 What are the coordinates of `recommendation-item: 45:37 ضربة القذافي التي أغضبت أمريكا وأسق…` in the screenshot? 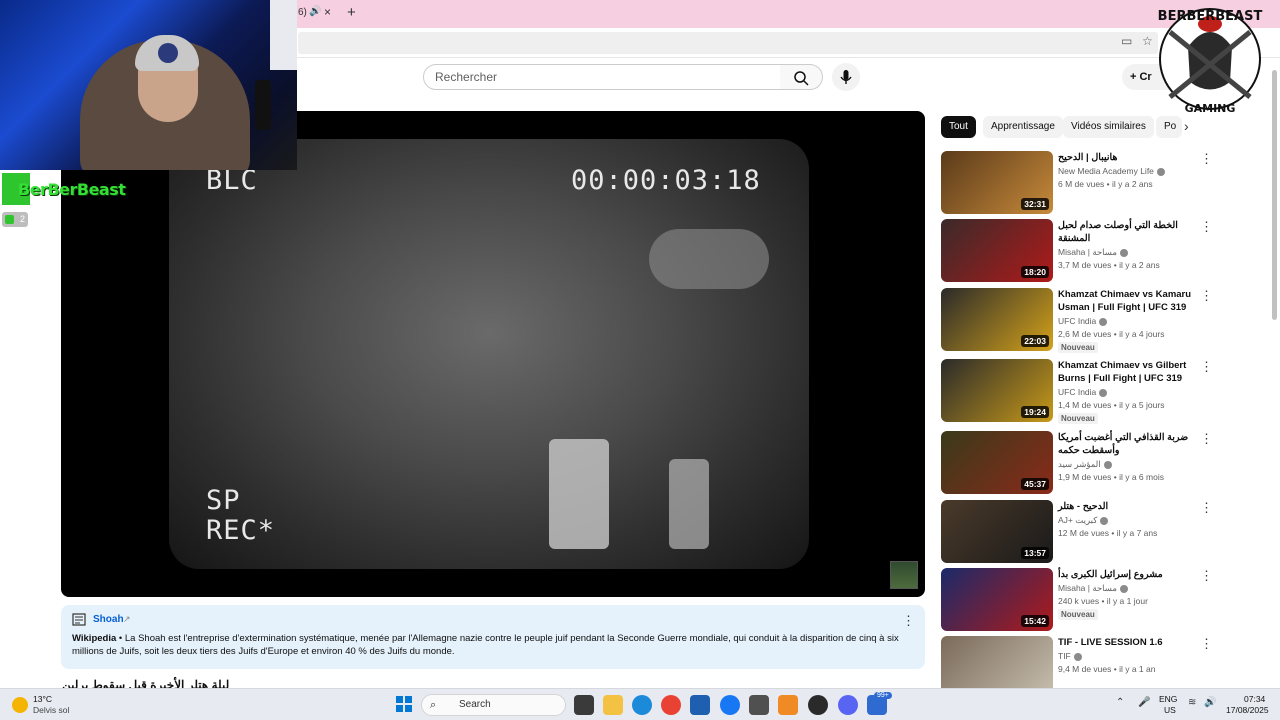 It's located at (1078, 463).